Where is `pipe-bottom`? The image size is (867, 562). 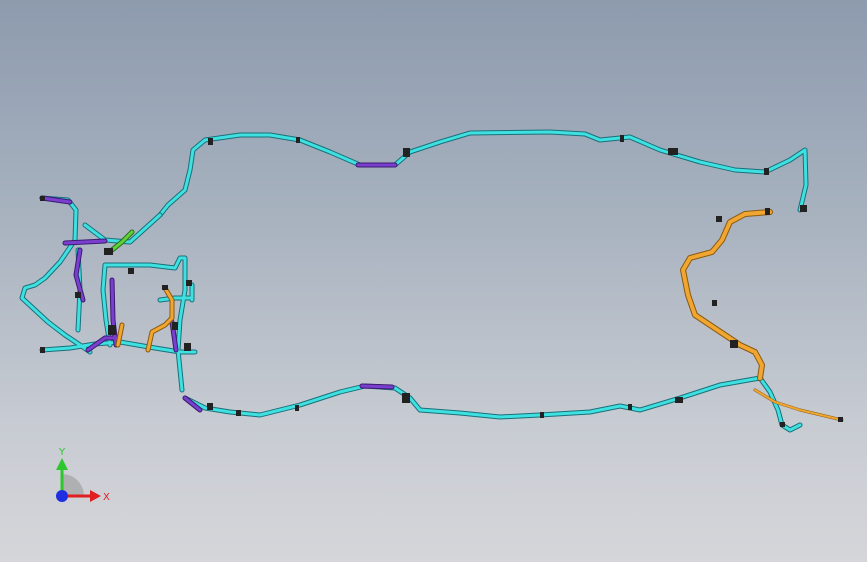
pipe-bottom is located at coordinates (492, 404).